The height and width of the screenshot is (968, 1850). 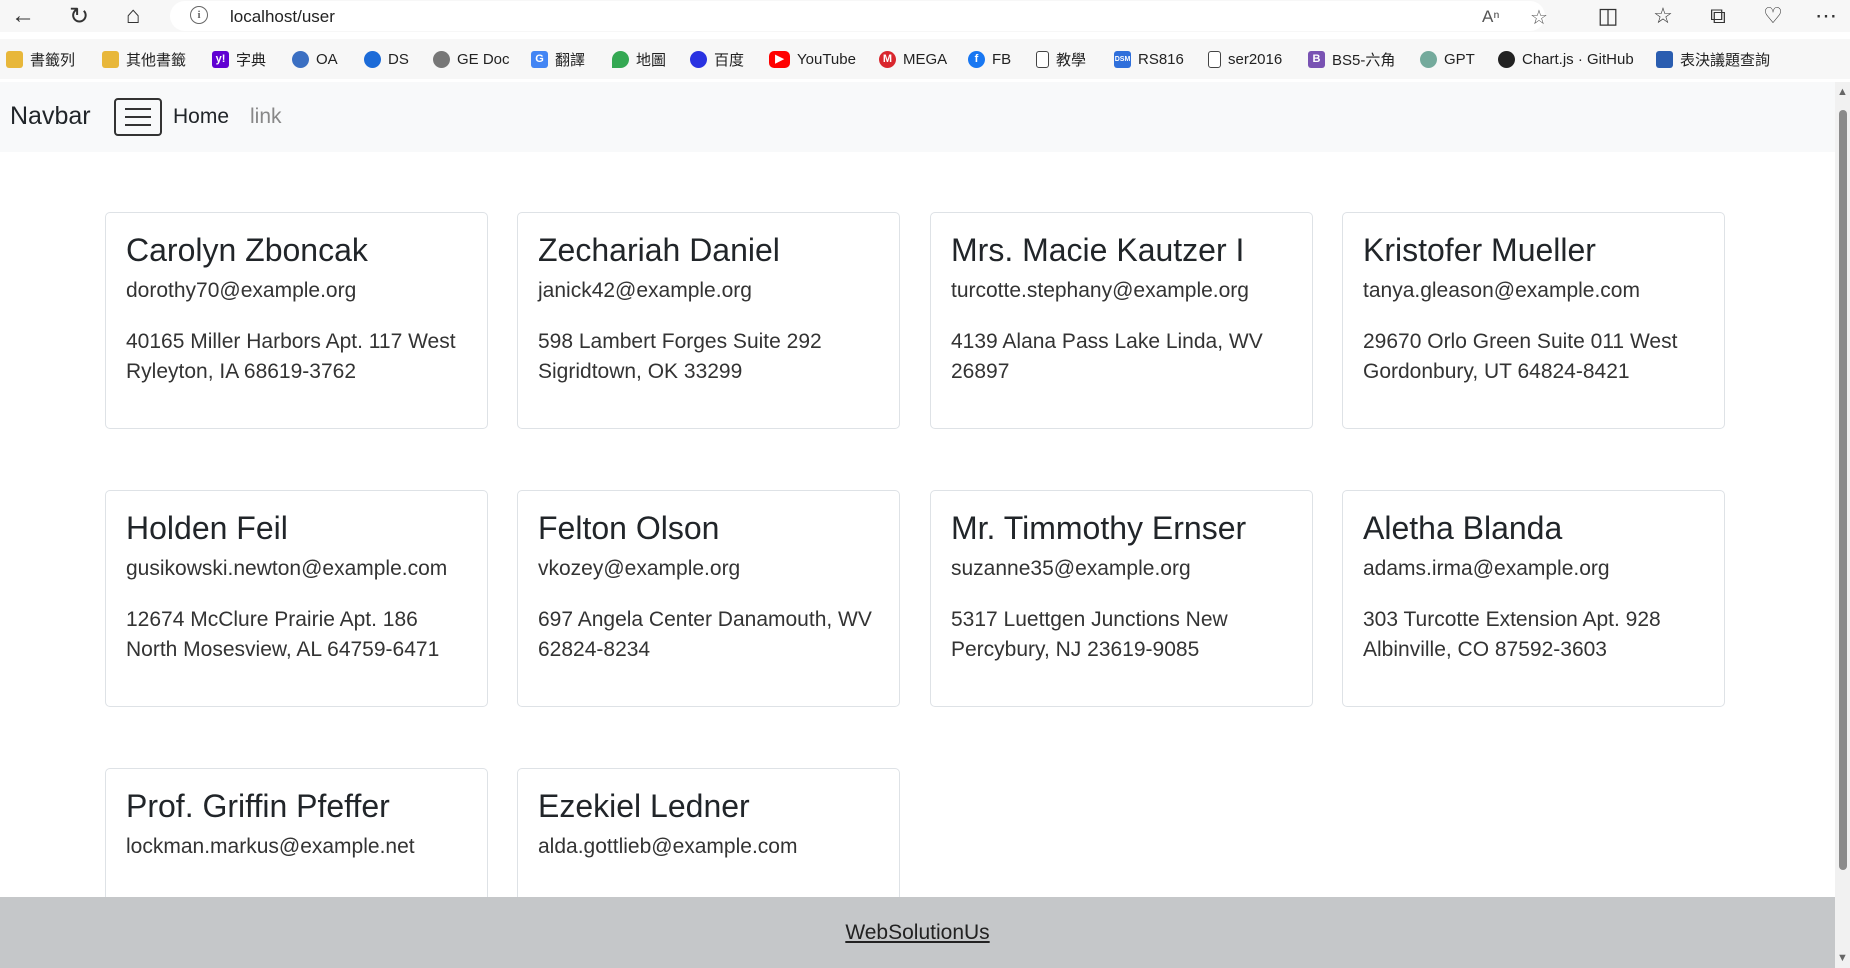 I want to click on bookmark-item: 百度, so click(x=717, y=59).